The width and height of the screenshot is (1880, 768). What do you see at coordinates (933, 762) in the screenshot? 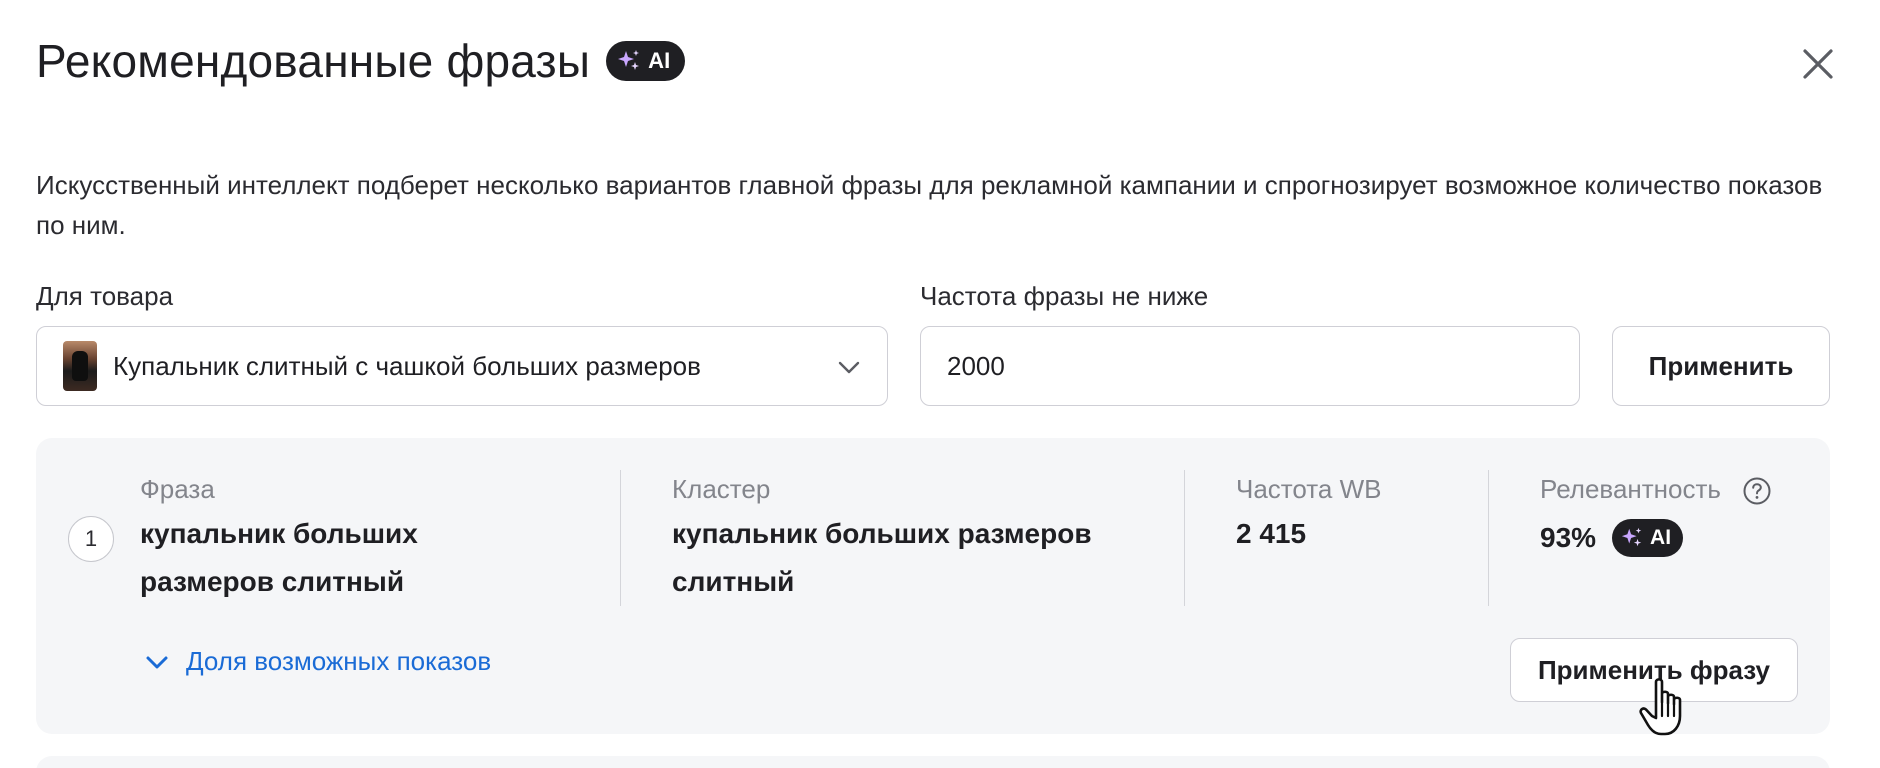
I see `next-result-card` at bounding box center [933, 762].